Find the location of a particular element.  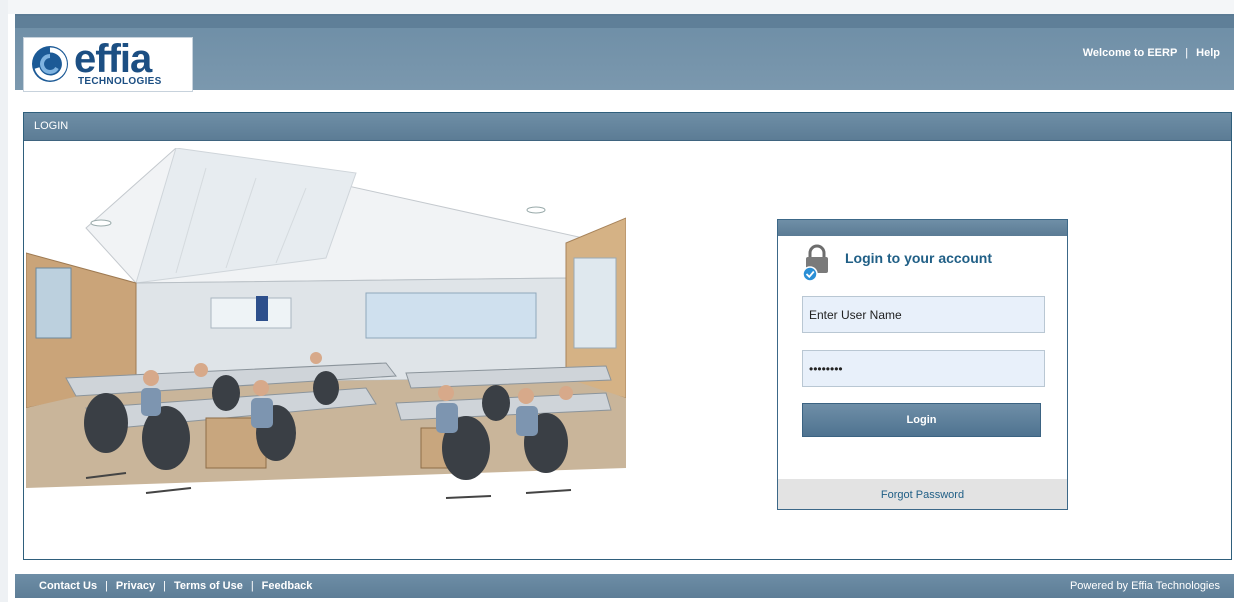

app-header: effia TECHNOLOGIES Welcome to EERP | Help is located at coordinates (624, 53).